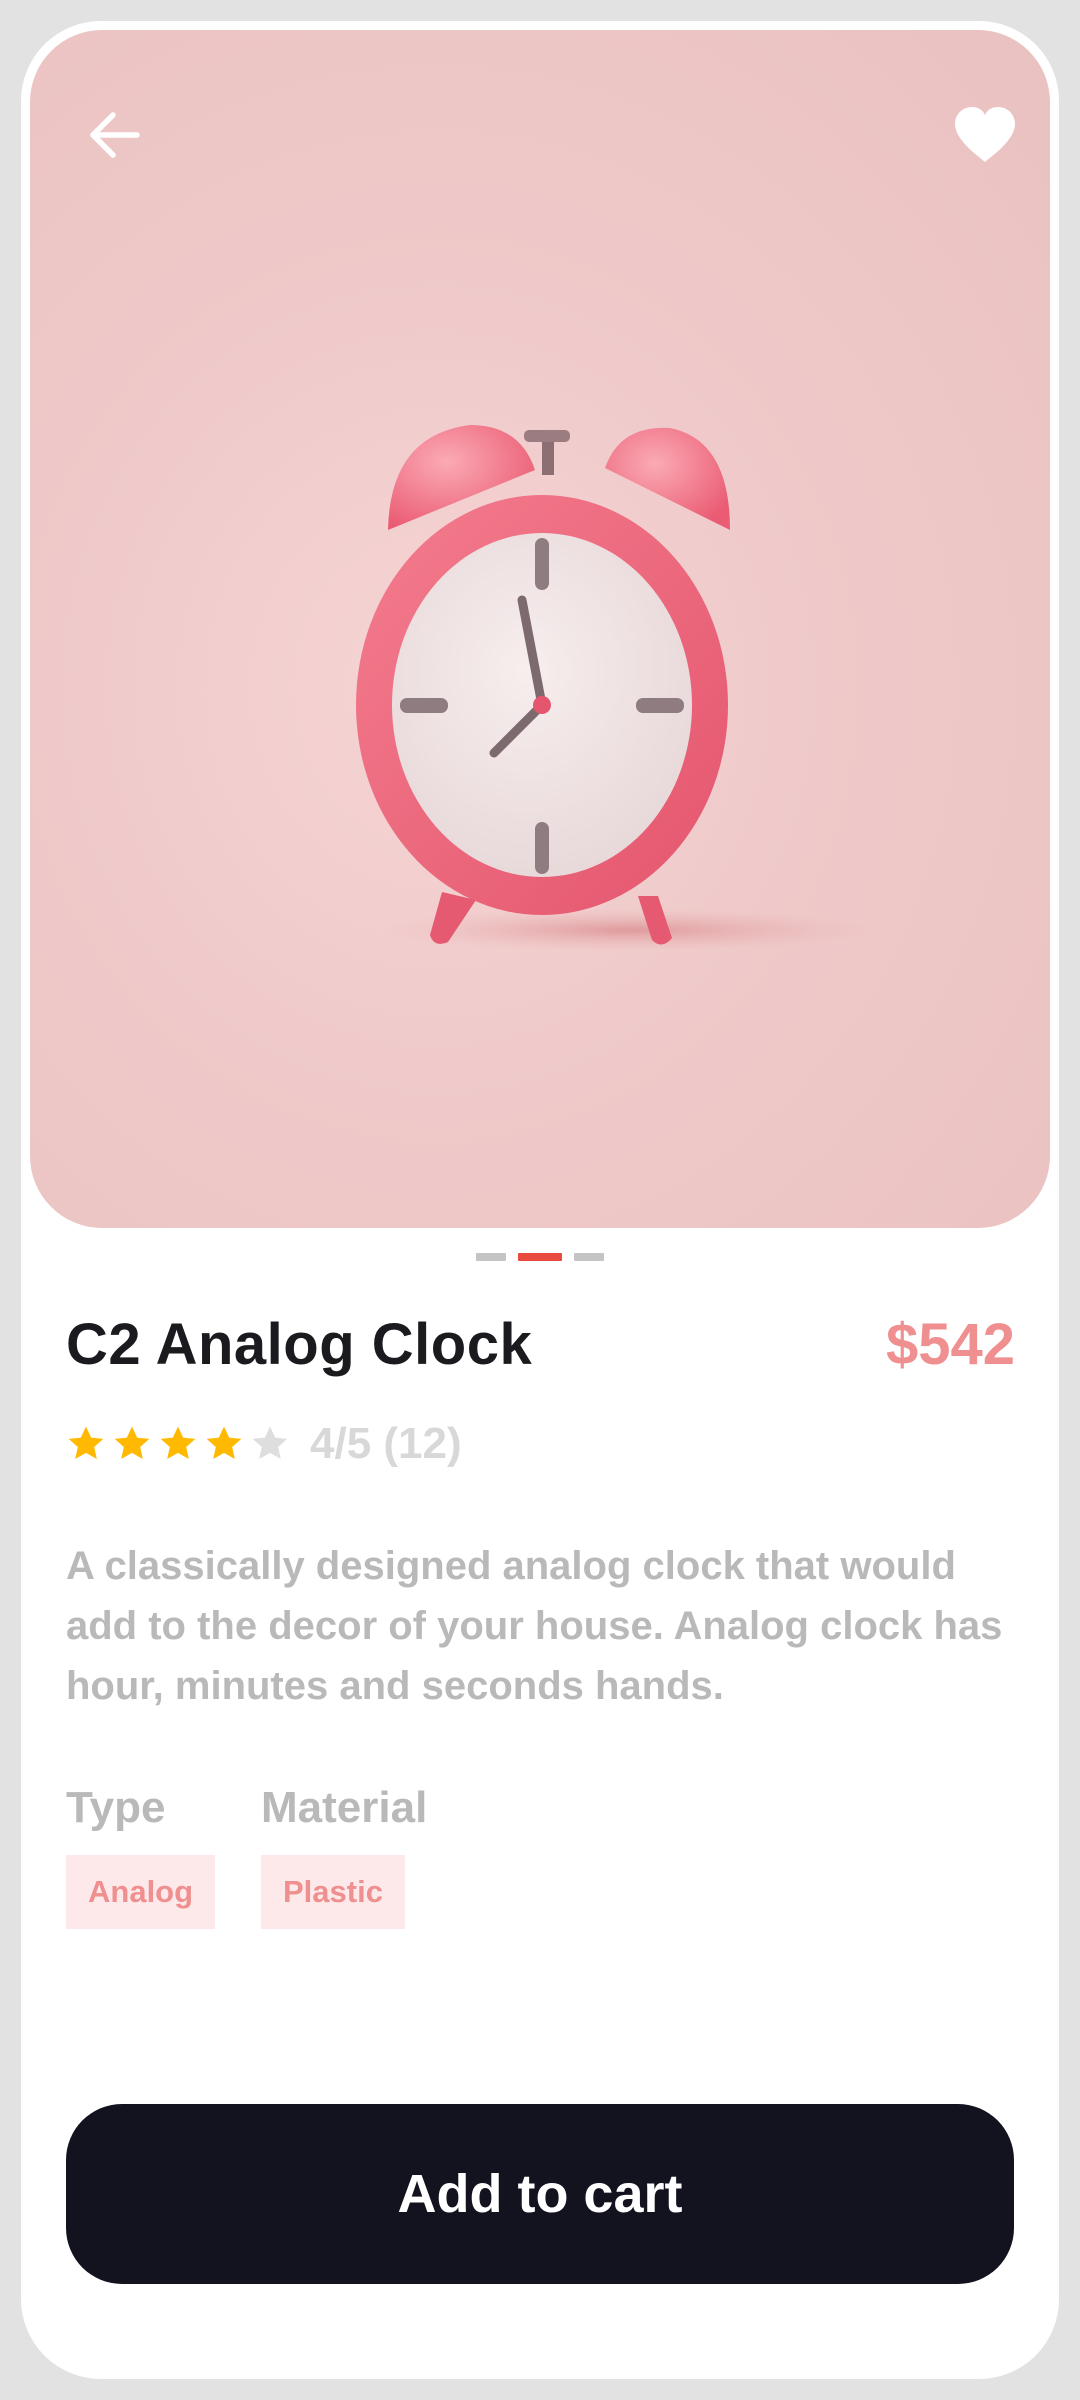 The height and width of the screenshot is (2400, 1080). Describe the element at coordinates (141, 1892) in the screenshot. I see `attribute-chip: Analog` at that location.